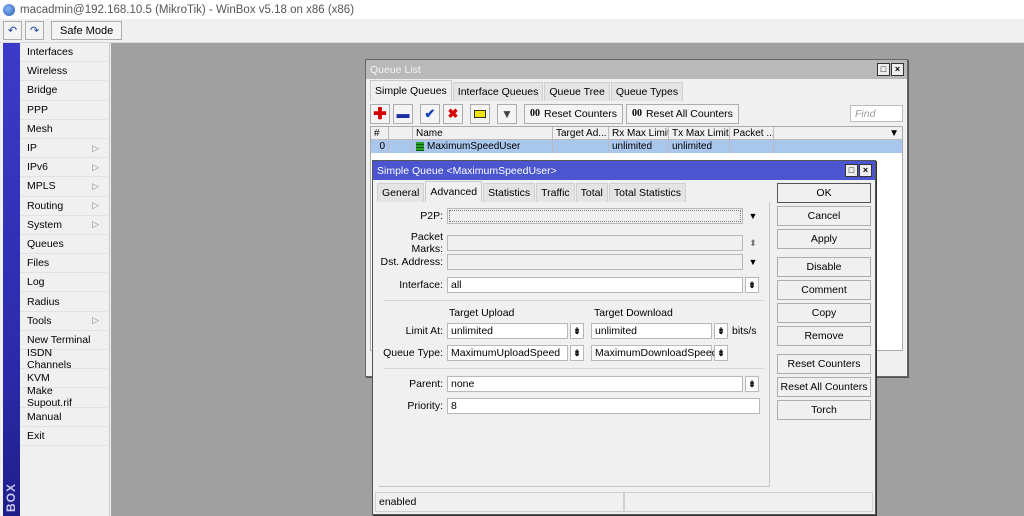 Image resolution: width=1024 pixels, height=516 pixels. I want to click on sidebar-item-ppp: PPP, so click(63, 110).